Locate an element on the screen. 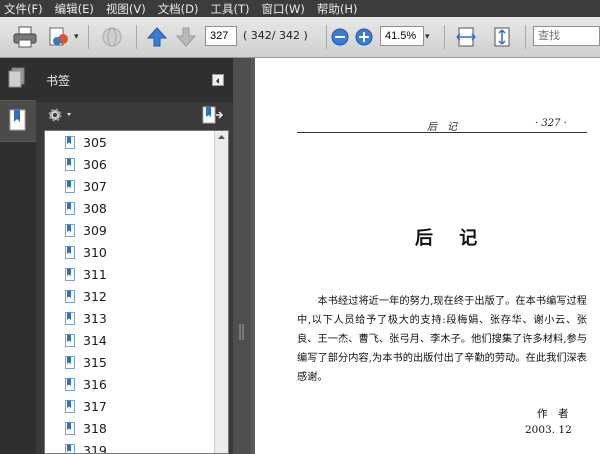 This screenshot has height=454, width=600. bookmark-label: 317 is located at coordinates (95, 406).